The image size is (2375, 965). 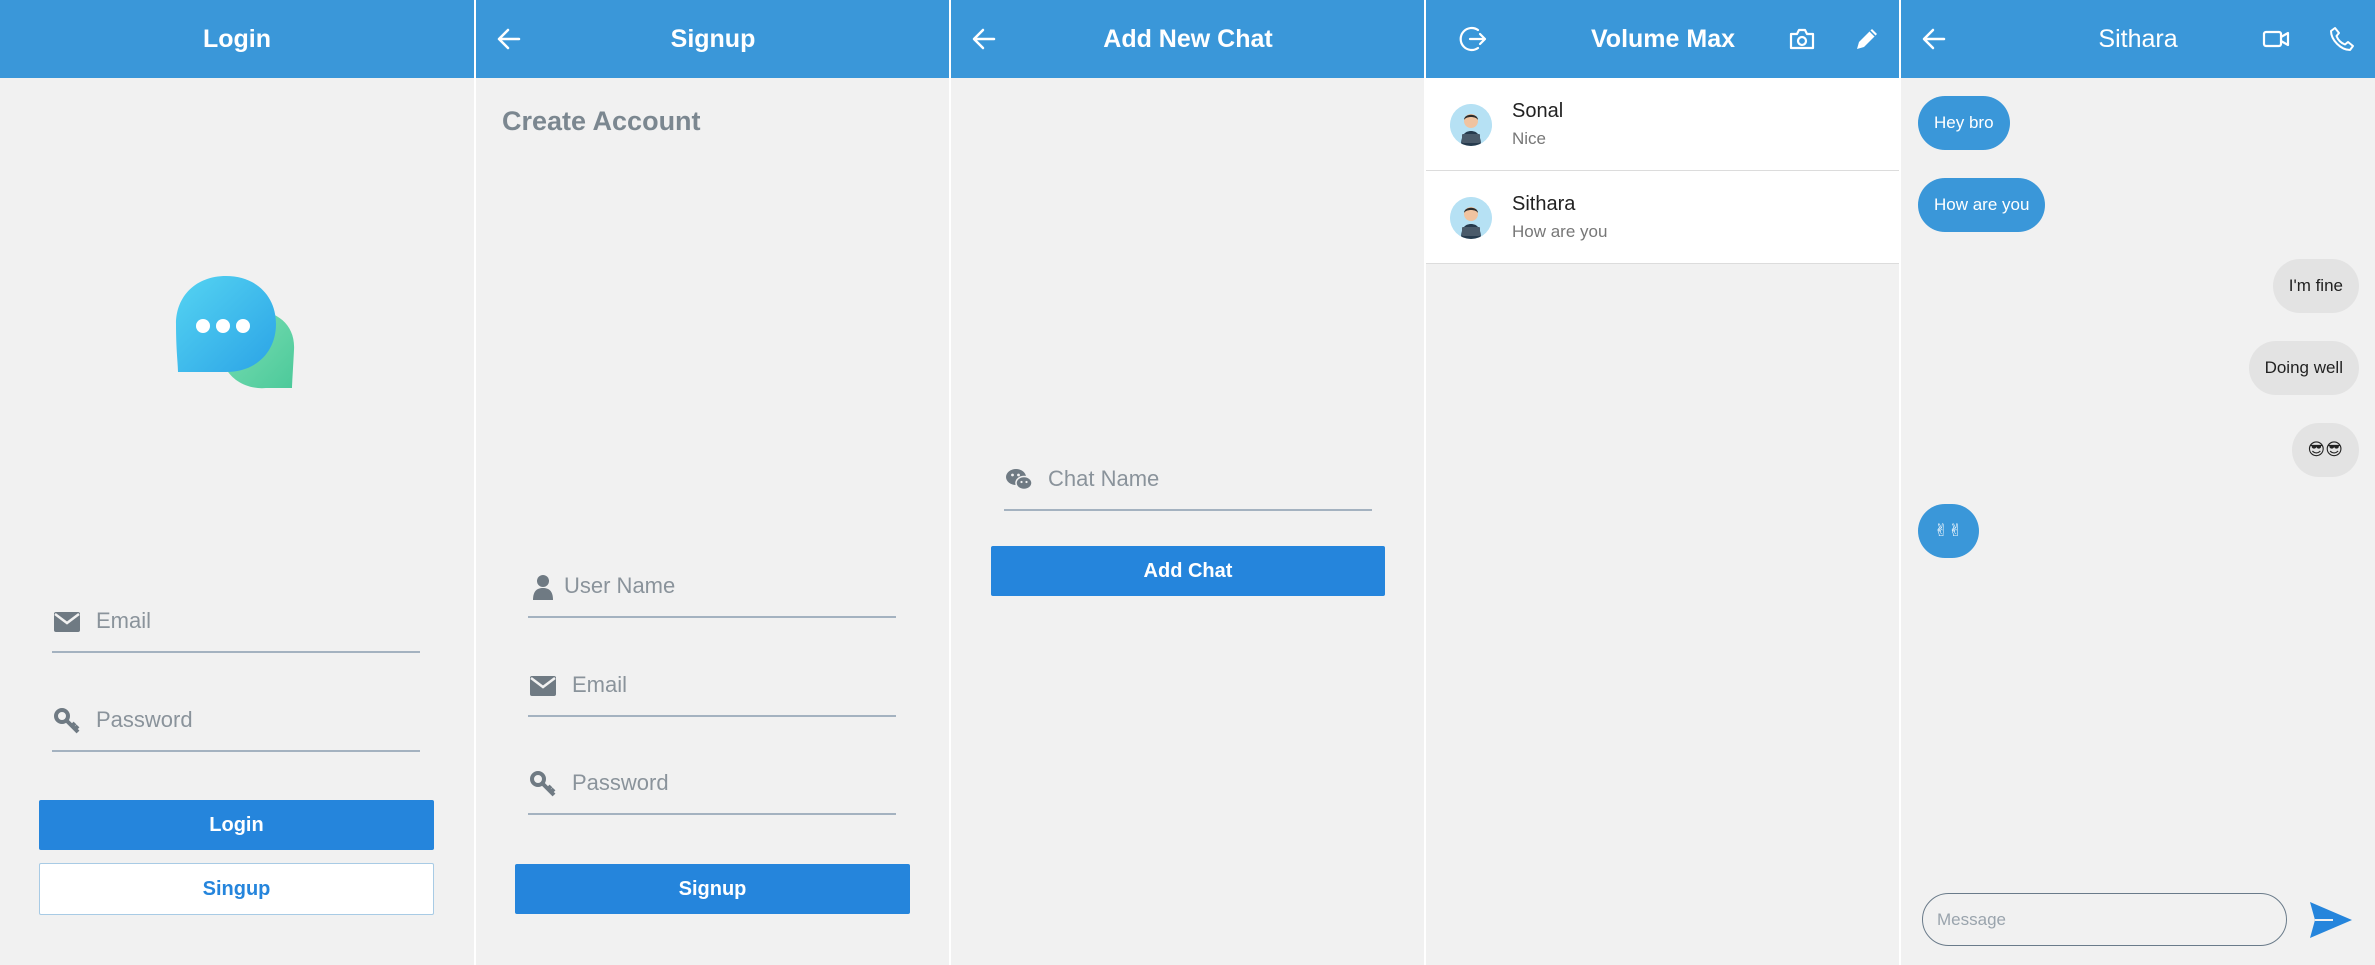 What do you see at coordinates (1560, 231) in the screenshot?
I see `last-message: How are you` at bounding box center [1560, 231].